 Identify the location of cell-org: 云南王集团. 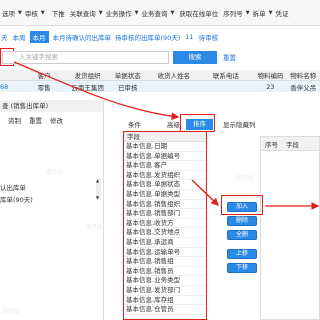
(87, 87).